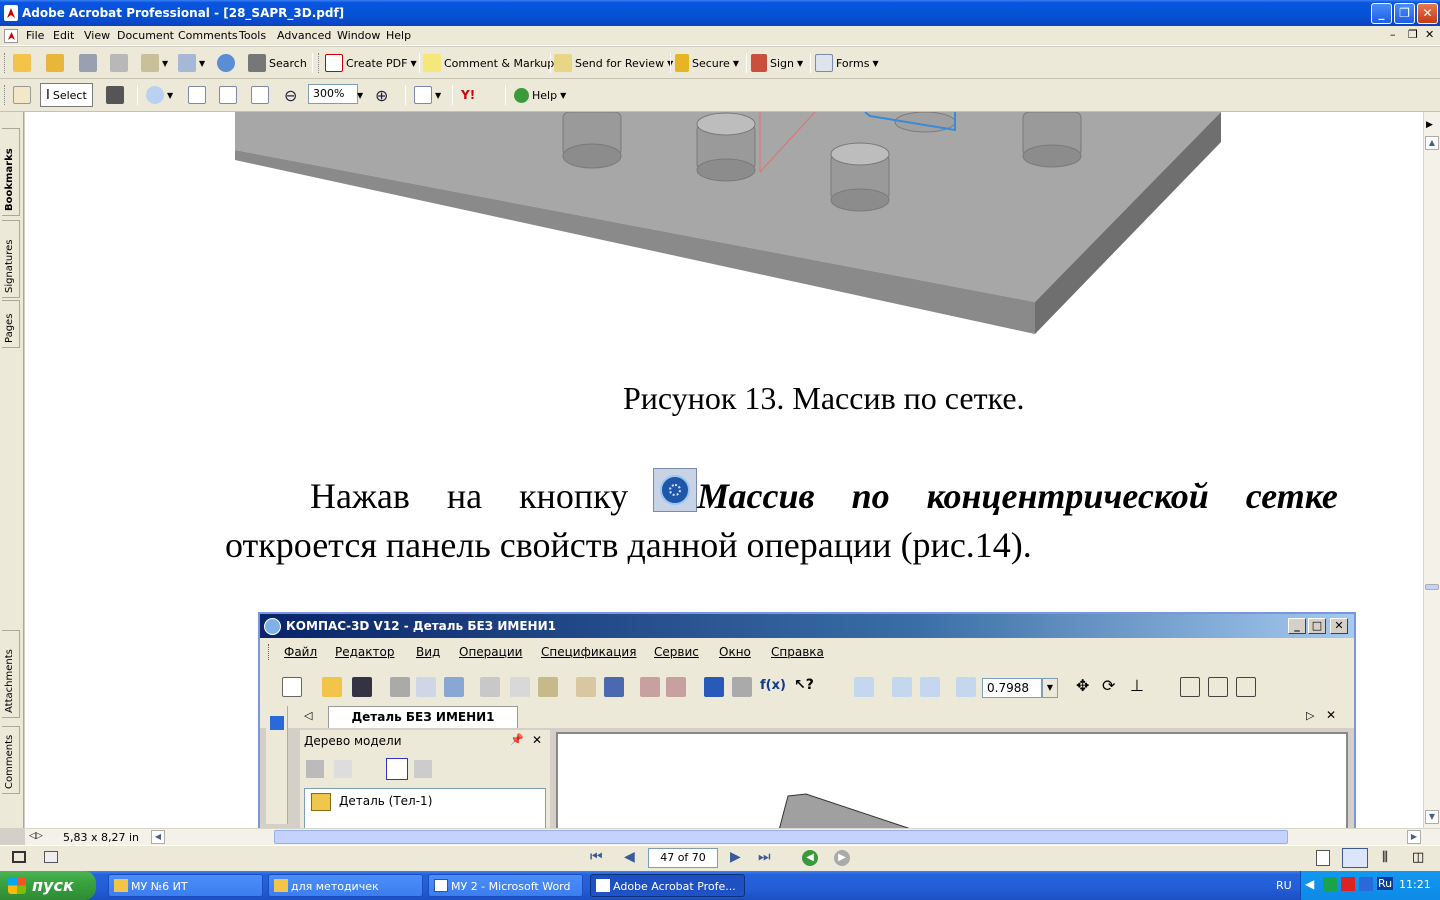  What do you see at coordinates (676, 687) in the screenshot?
I see `kompas-redo-icon` at bounding box center [676, 687].